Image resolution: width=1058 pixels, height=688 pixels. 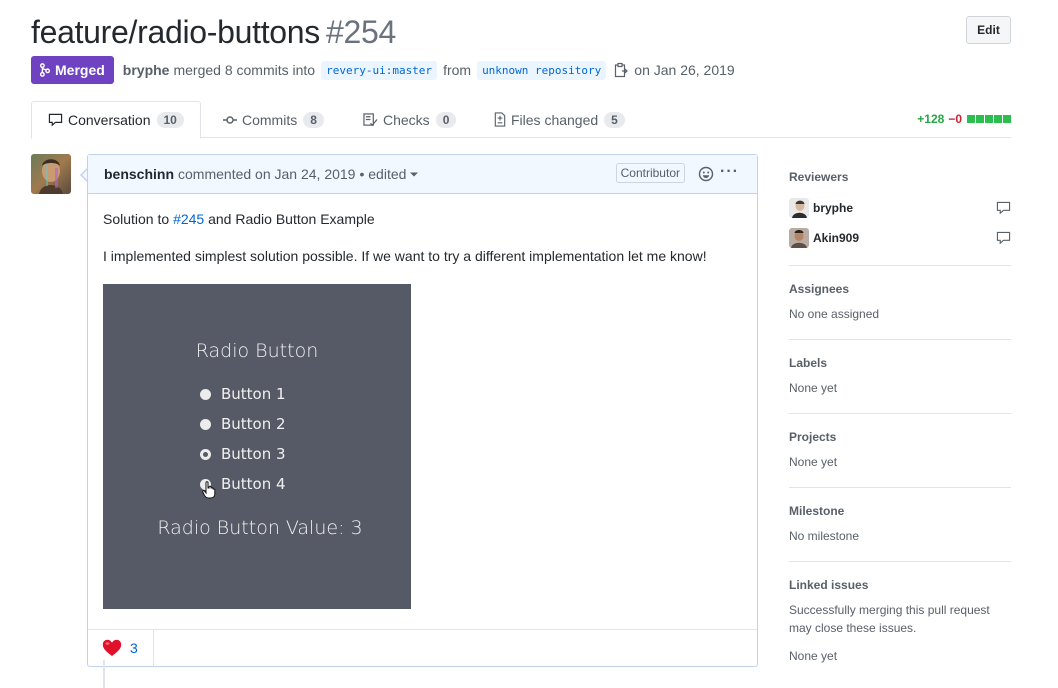 What do you see at coordinates (988, 119) in the screenshot?
I see `diffstat-blocks` at bounding box center [988, 119].